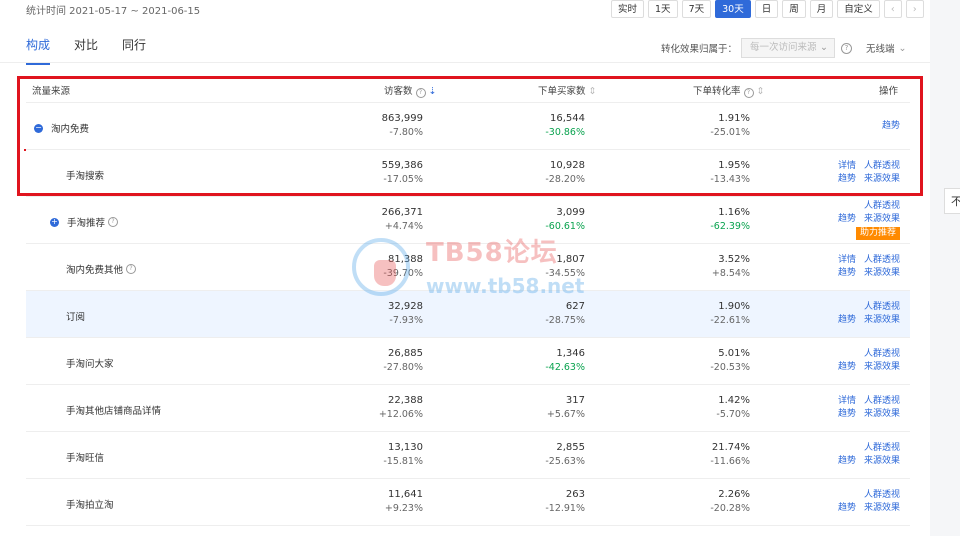 The width and height of the screenshot is (960, 536). I want to click on metric-change: +5.67%, so click(565, 414).